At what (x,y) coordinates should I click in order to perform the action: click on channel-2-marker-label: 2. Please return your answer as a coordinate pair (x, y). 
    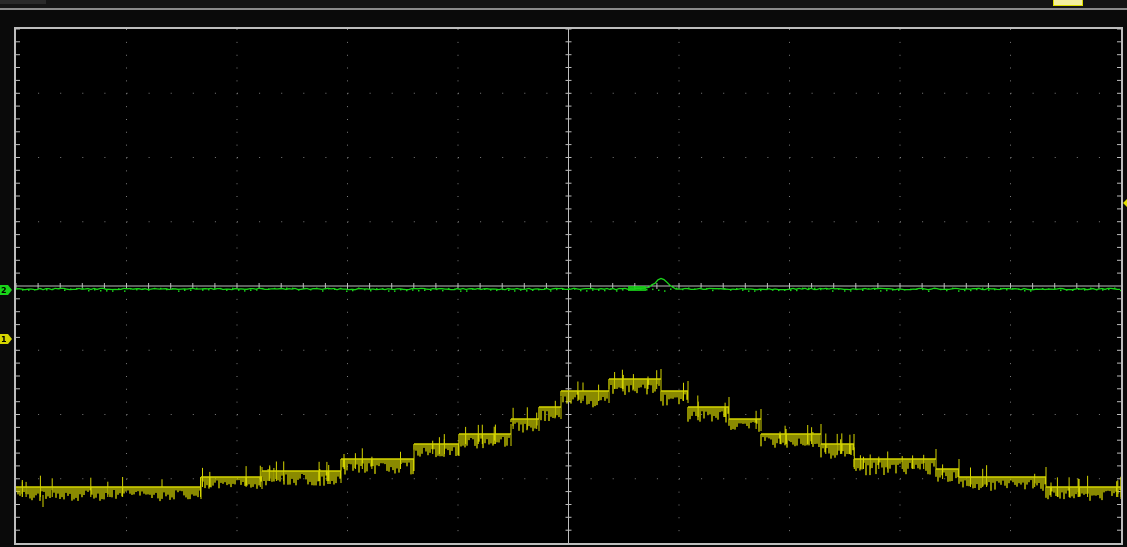
    Looking at the image, I should click on (4, 290).